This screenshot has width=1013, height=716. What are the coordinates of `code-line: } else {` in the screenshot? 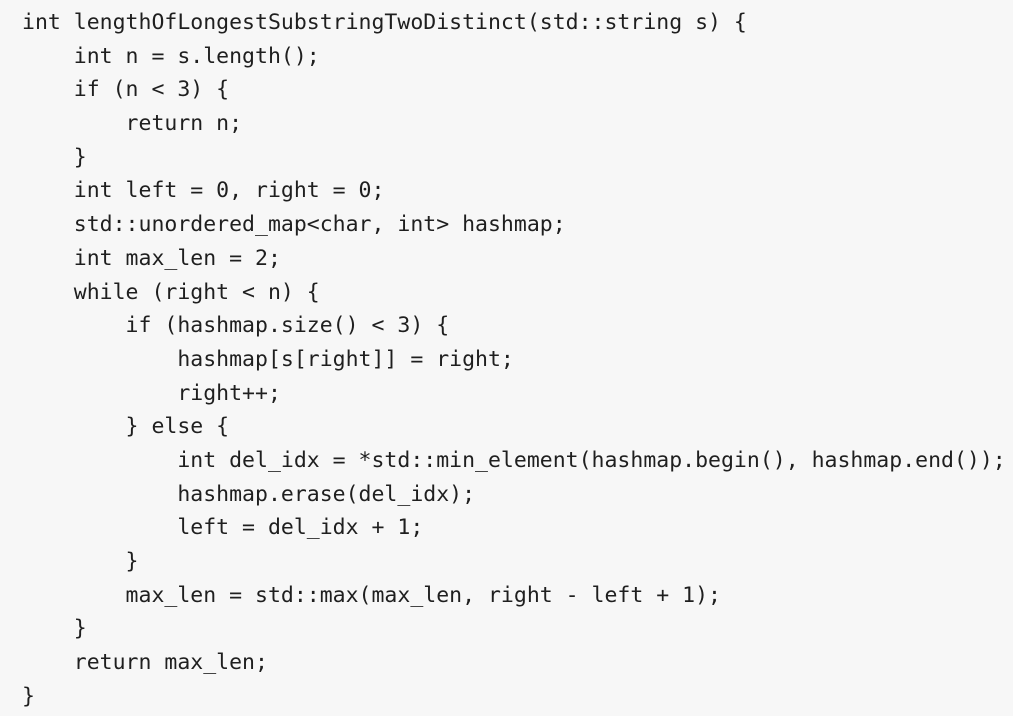 It's located at (126, 427).